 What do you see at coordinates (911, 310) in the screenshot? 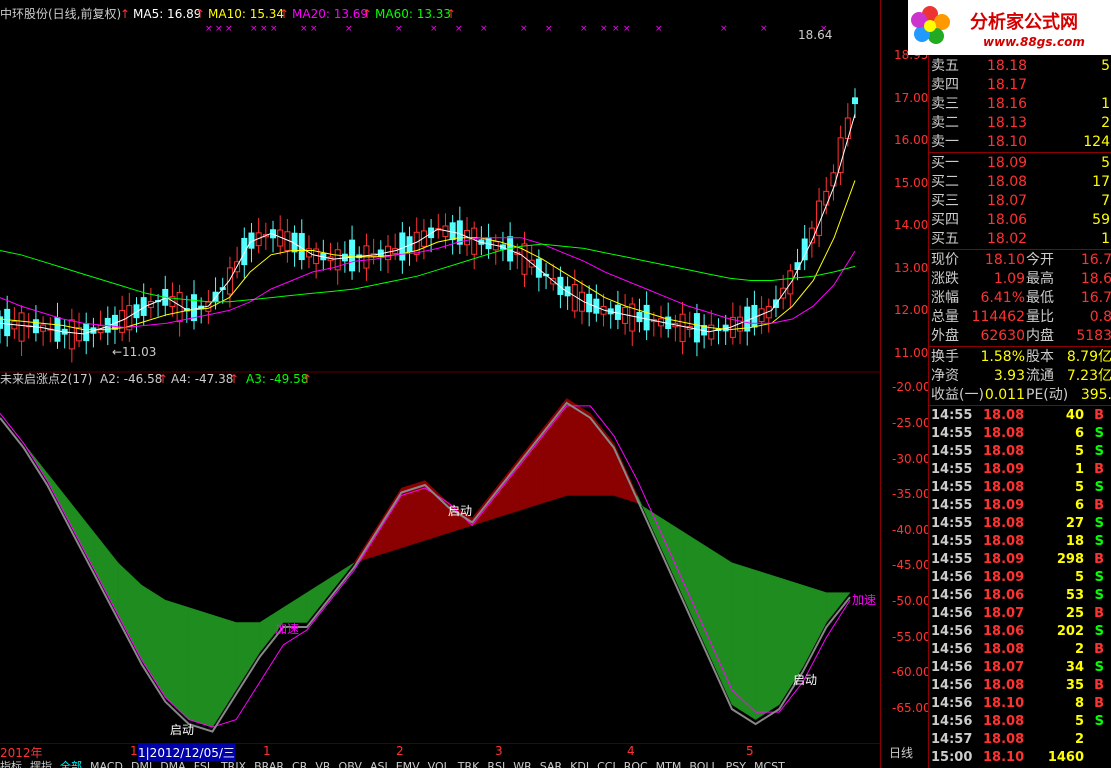
I see `price-tick: 12.00` at bounding box center [911, 310].